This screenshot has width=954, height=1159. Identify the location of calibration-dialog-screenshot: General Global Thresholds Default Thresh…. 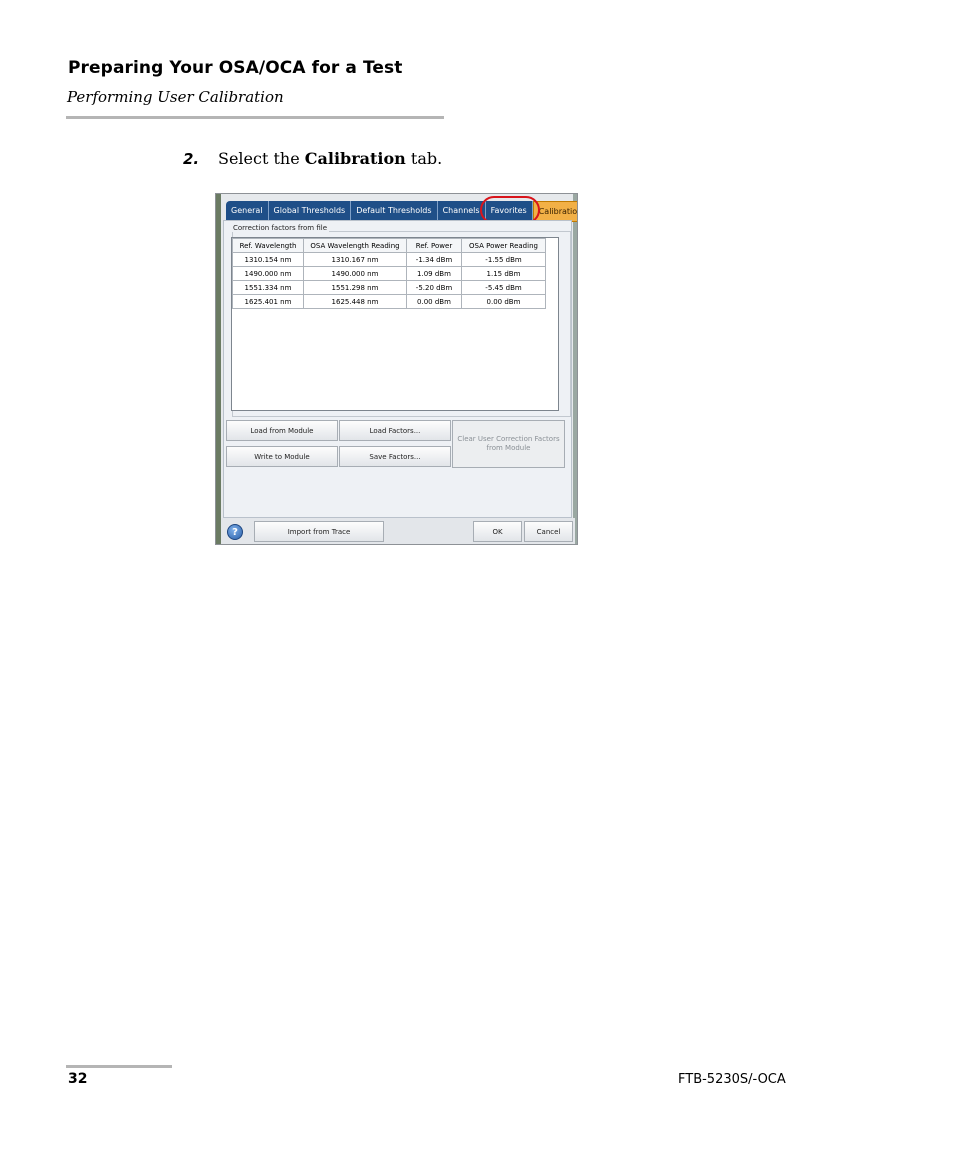
(396, 369).